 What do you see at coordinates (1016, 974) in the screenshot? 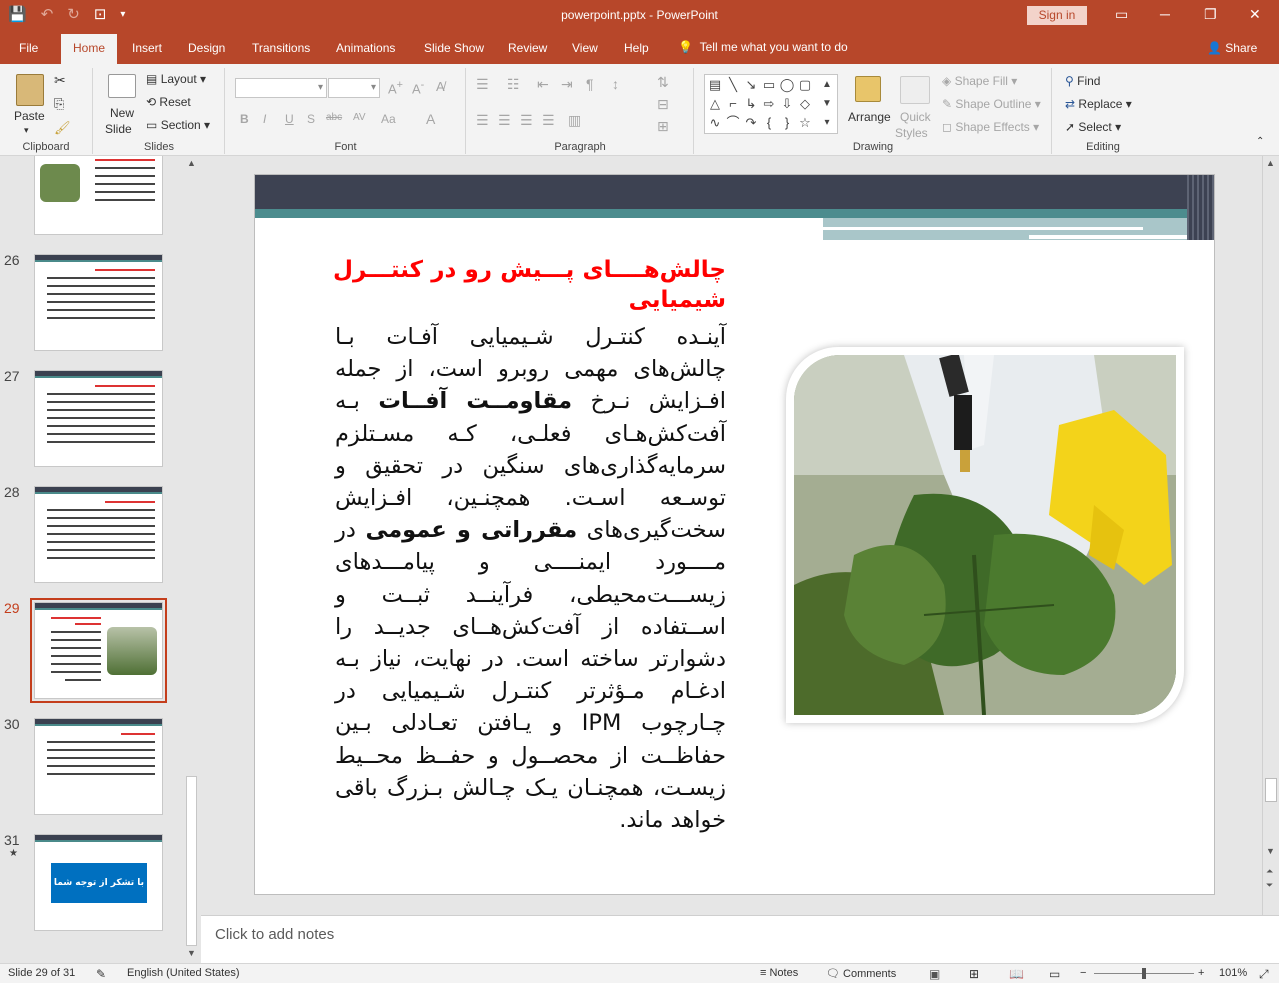
I see `reading-view-icon: 📖` at bounding box center [1016, 974].